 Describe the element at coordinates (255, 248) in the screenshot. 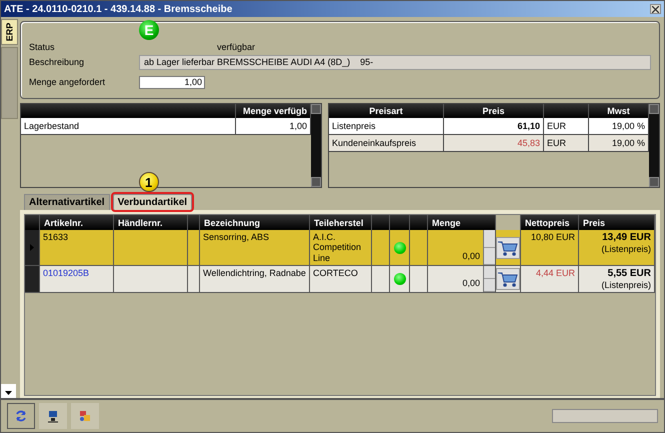

I see `table-cell: Sensorring, ABS` at that location.